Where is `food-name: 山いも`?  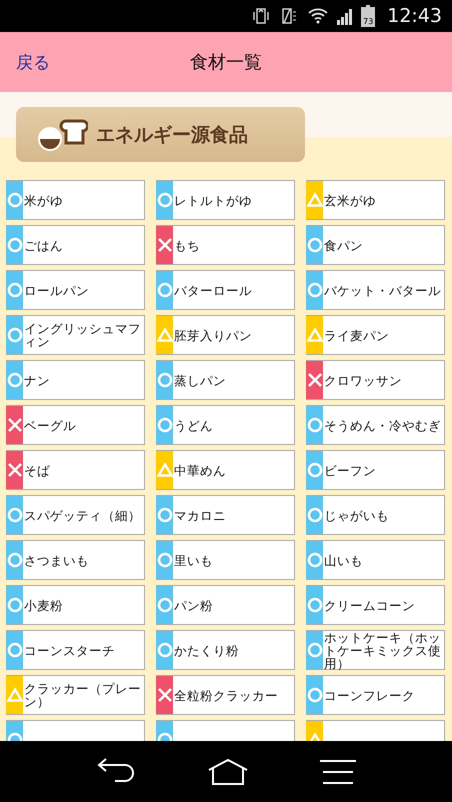
food-name: 山いも is located at coordinates (343, 560).